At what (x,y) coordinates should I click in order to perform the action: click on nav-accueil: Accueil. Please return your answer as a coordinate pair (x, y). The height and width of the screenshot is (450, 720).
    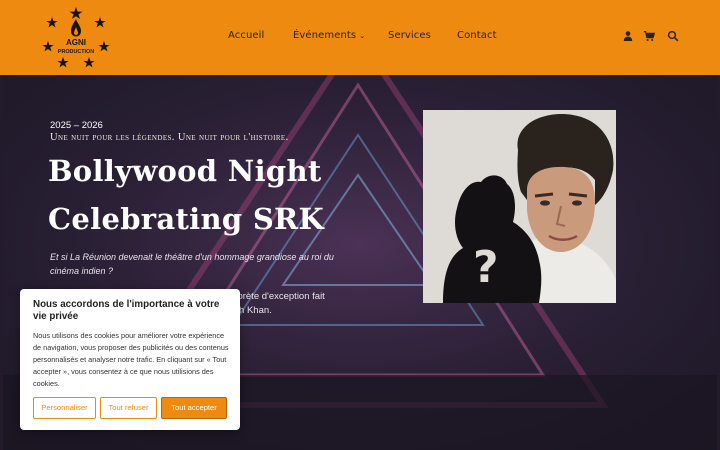
    Looking at the image, I should click on (246, 35).